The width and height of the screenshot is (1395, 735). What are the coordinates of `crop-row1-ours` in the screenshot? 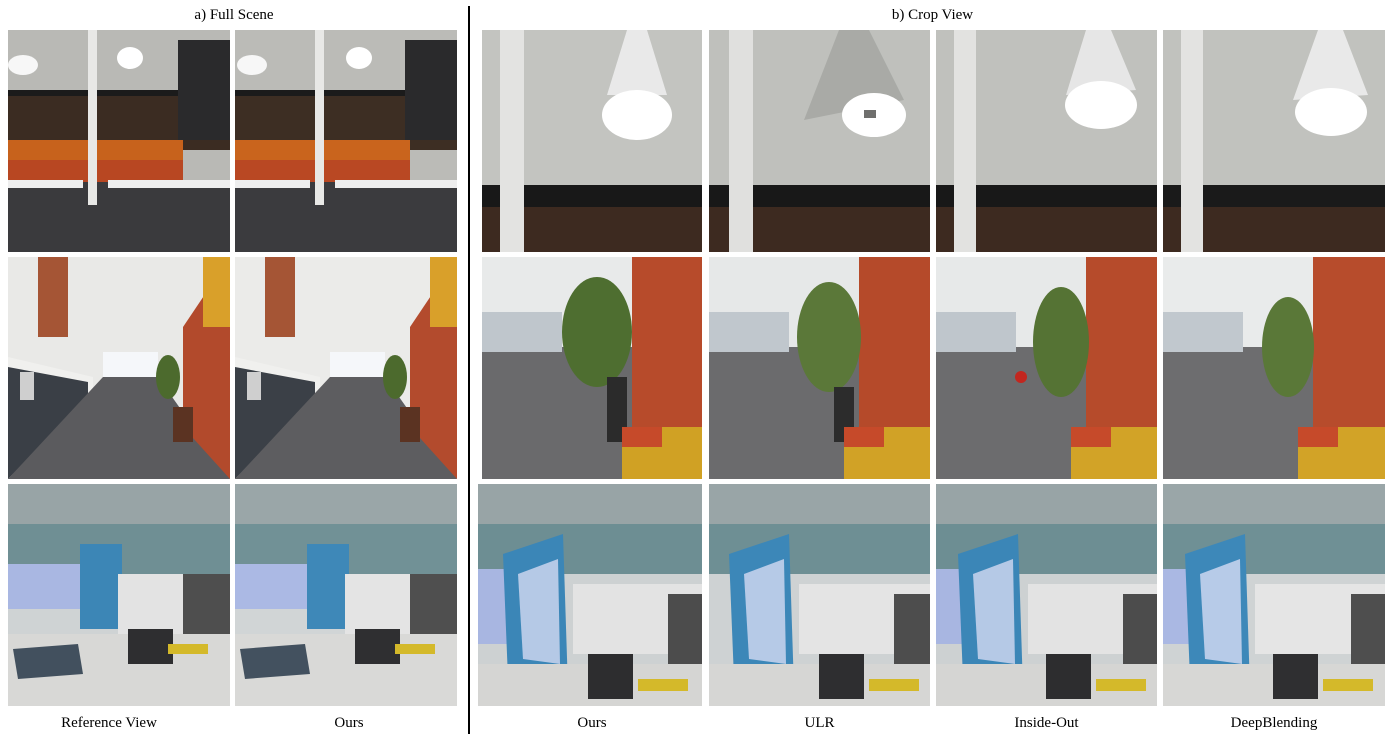 It's located at (592, 141).